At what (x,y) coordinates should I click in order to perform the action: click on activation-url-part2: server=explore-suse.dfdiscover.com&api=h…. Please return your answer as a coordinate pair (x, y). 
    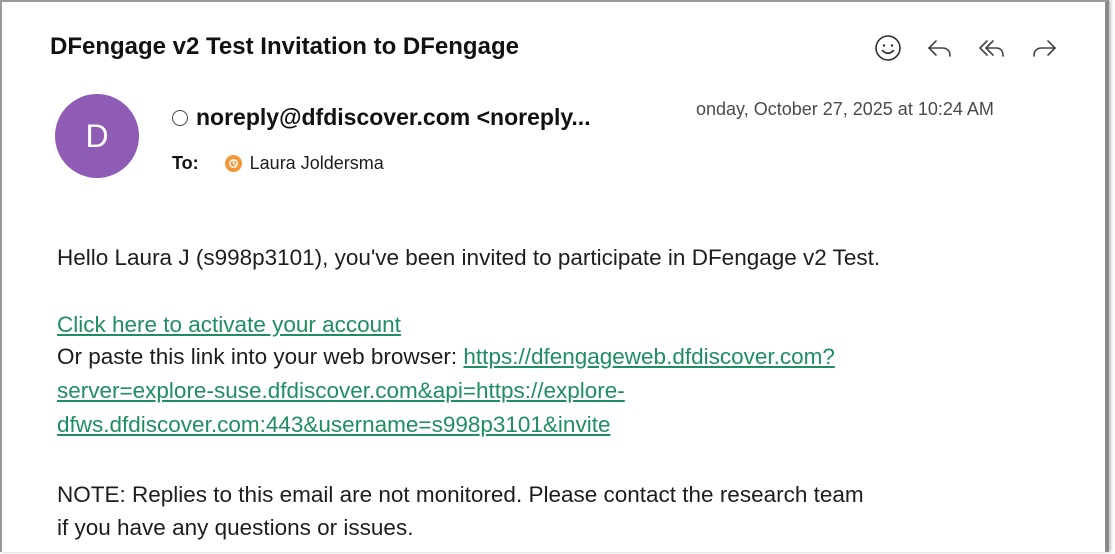
    Looking at the image, I should click on (341, 390).